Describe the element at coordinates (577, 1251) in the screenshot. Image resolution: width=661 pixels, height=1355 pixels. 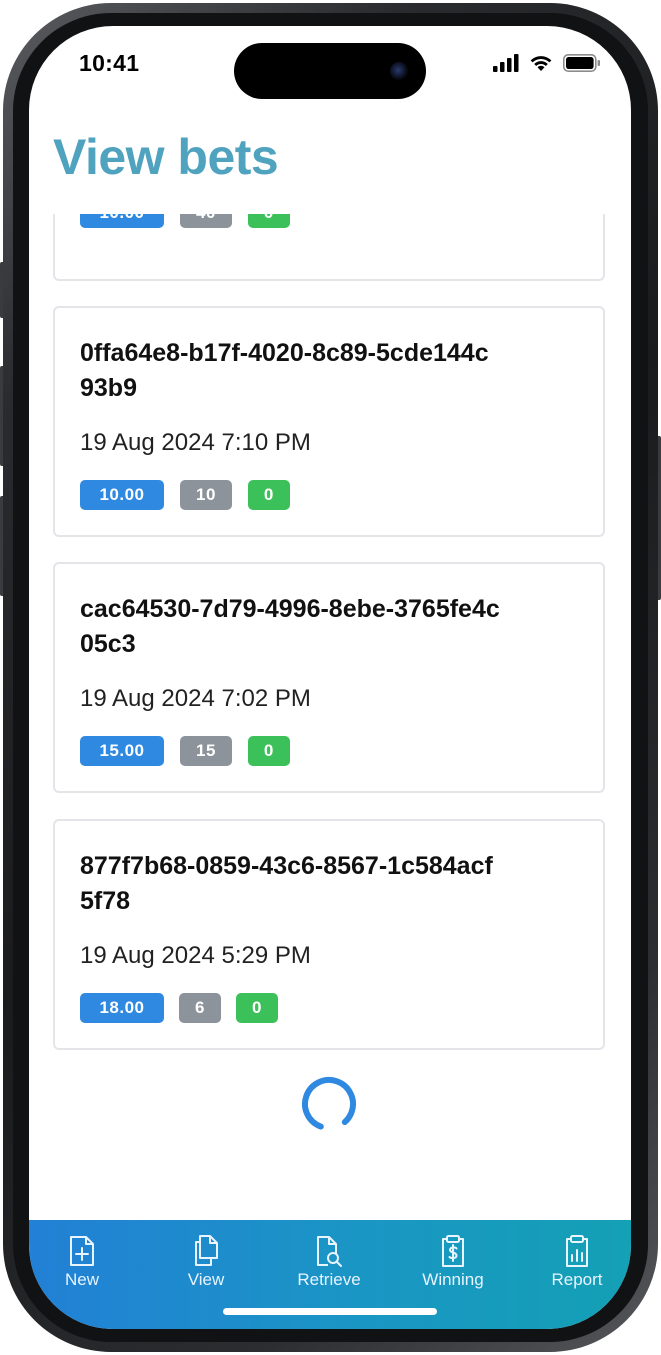
I see `clipboard-chart-icon` at that location.